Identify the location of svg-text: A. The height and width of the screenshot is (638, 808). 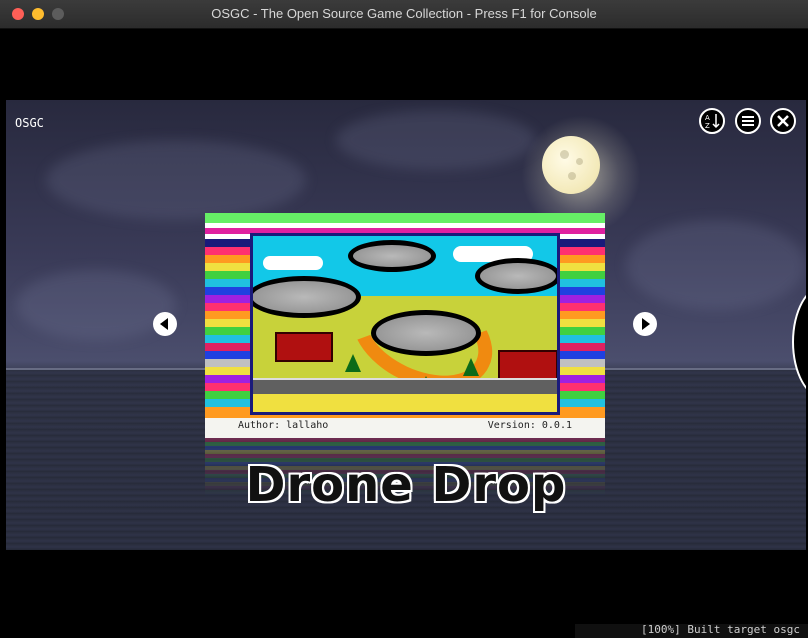
(707, 118).